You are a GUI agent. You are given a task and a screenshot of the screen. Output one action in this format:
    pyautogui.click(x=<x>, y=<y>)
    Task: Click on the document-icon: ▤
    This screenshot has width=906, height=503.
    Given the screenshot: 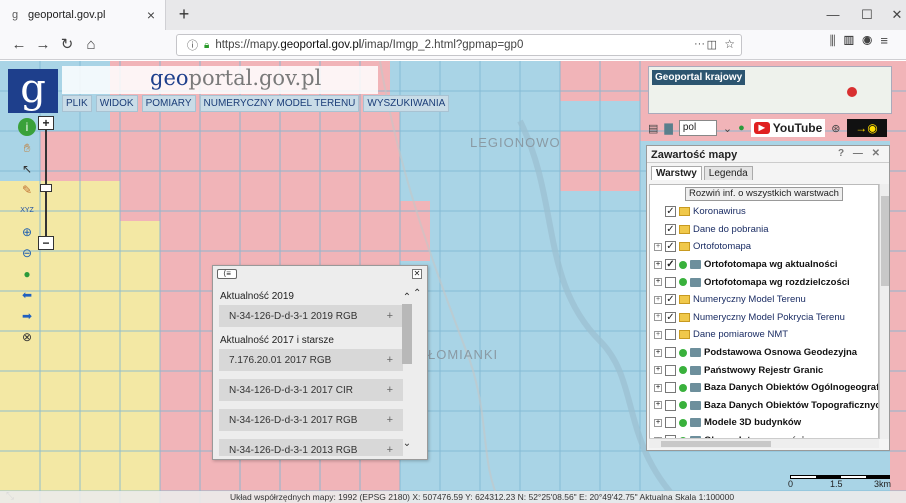 What is the action you would take?
    pyautogui.click(x=653, y=128)
    